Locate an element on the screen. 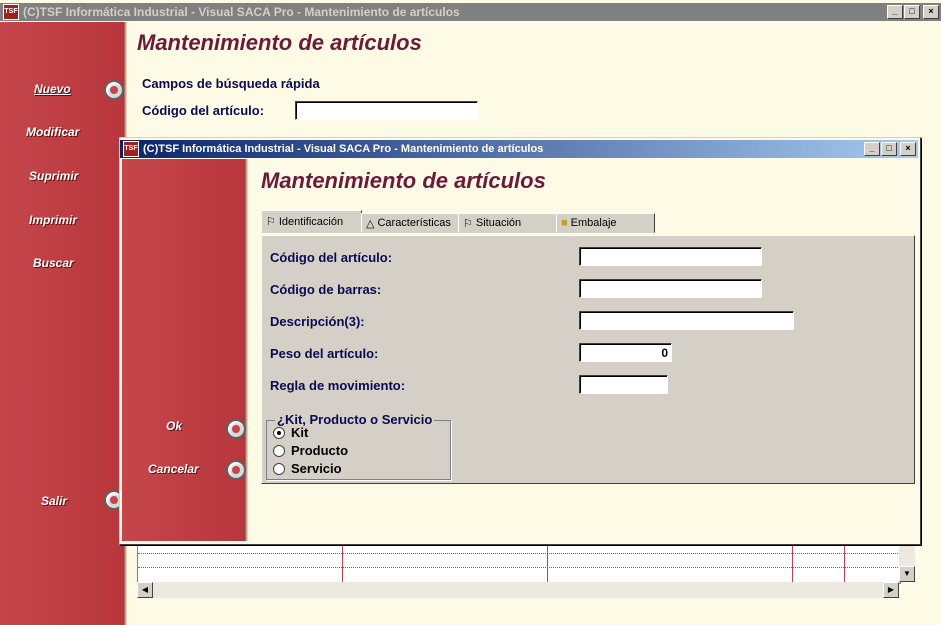 The height and width of the screenshot is (625, 941). salir-button: Salir is located at coordinates (54, 501).